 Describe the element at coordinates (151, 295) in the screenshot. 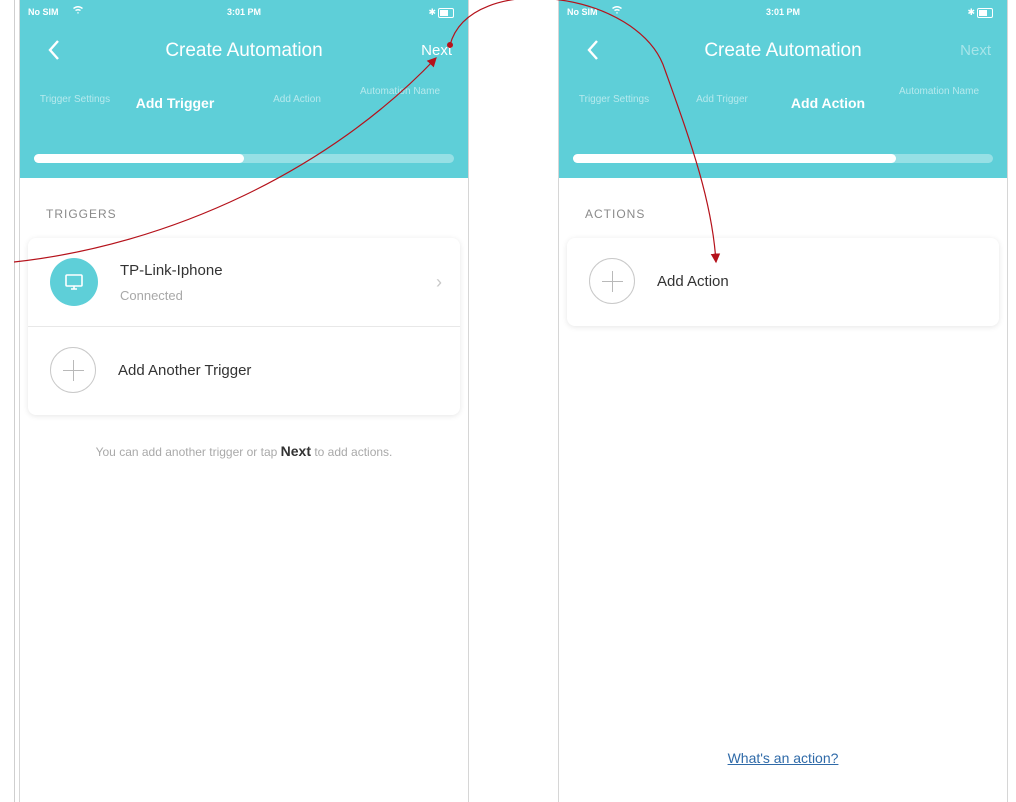

I see `trigger-device-status: Connected` at that location.